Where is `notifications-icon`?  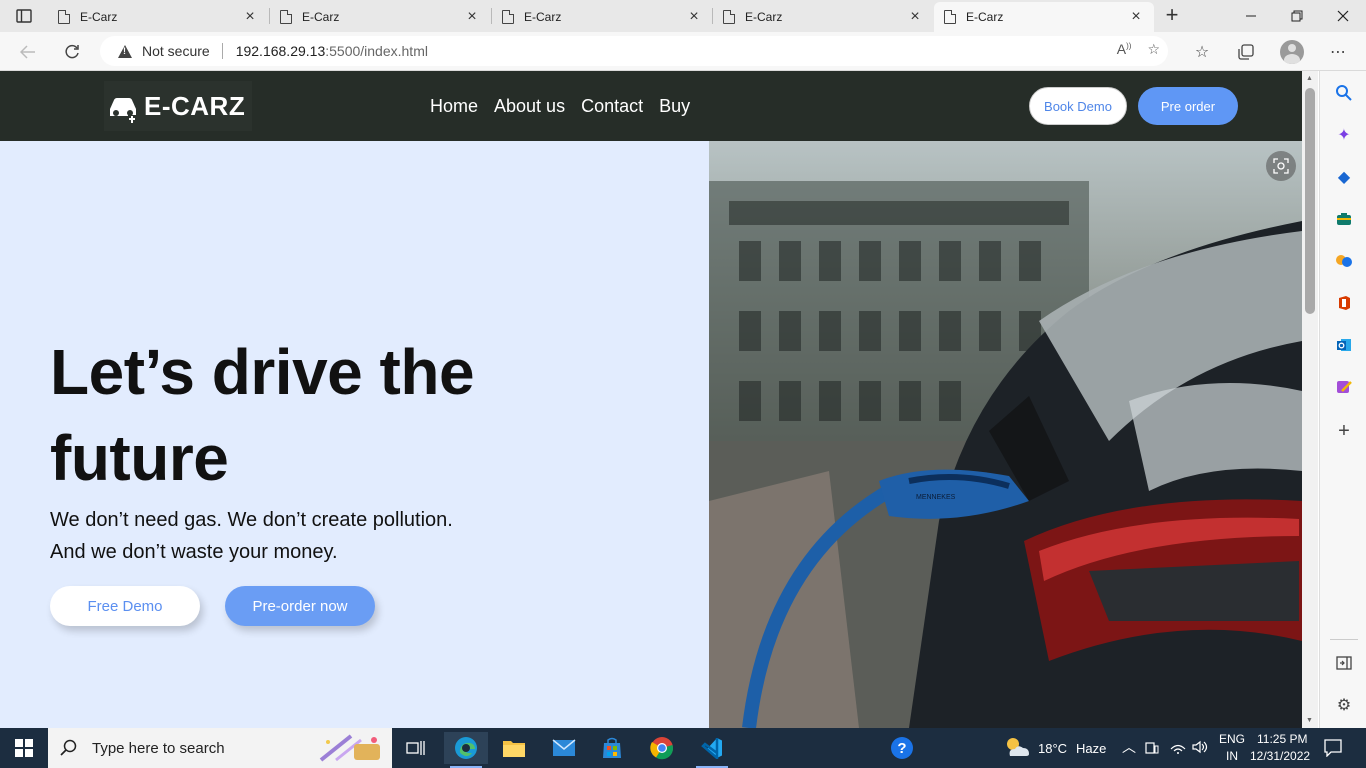
notifications-icon is located at coordinates (1333, 749).